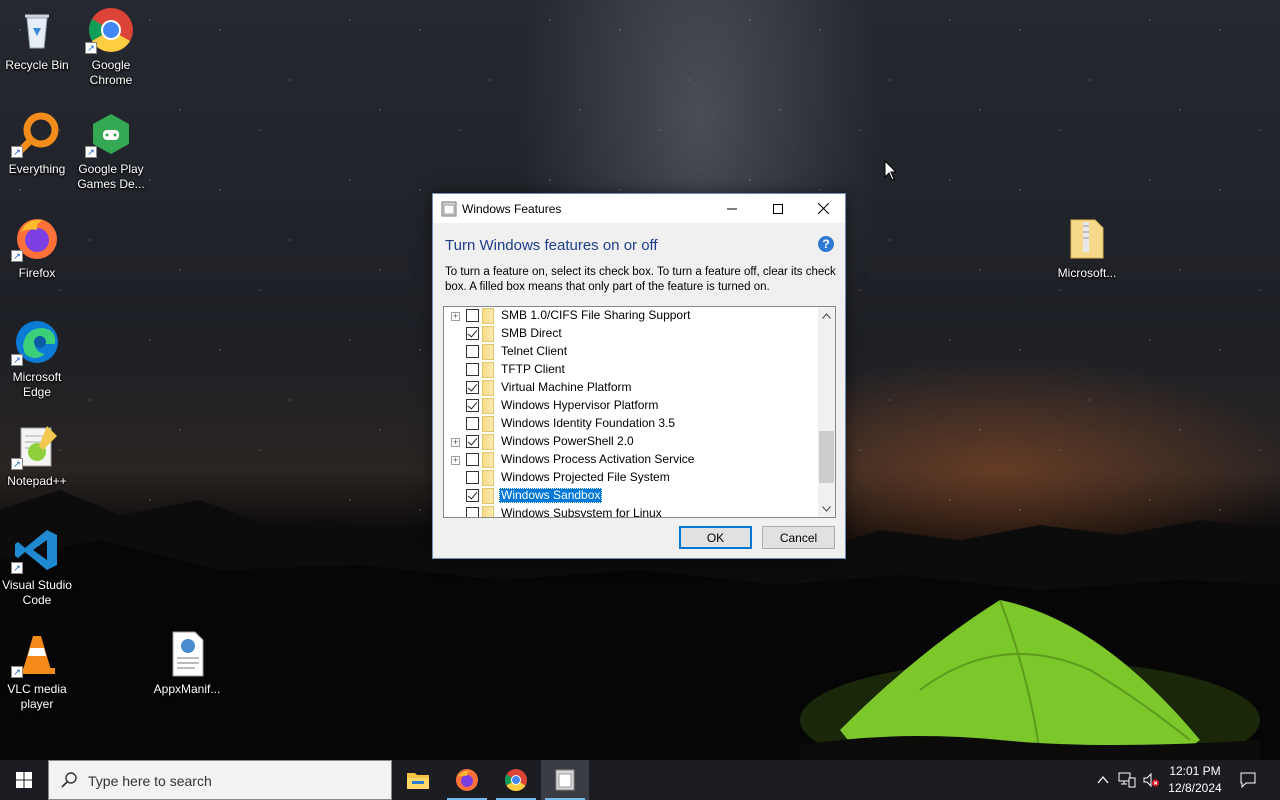  What do you see at coordinates (1195, 780) in the screenshot?
I see `system-clock: 12:01 PM 12/8/2024` at bounding box center [1195, 780].